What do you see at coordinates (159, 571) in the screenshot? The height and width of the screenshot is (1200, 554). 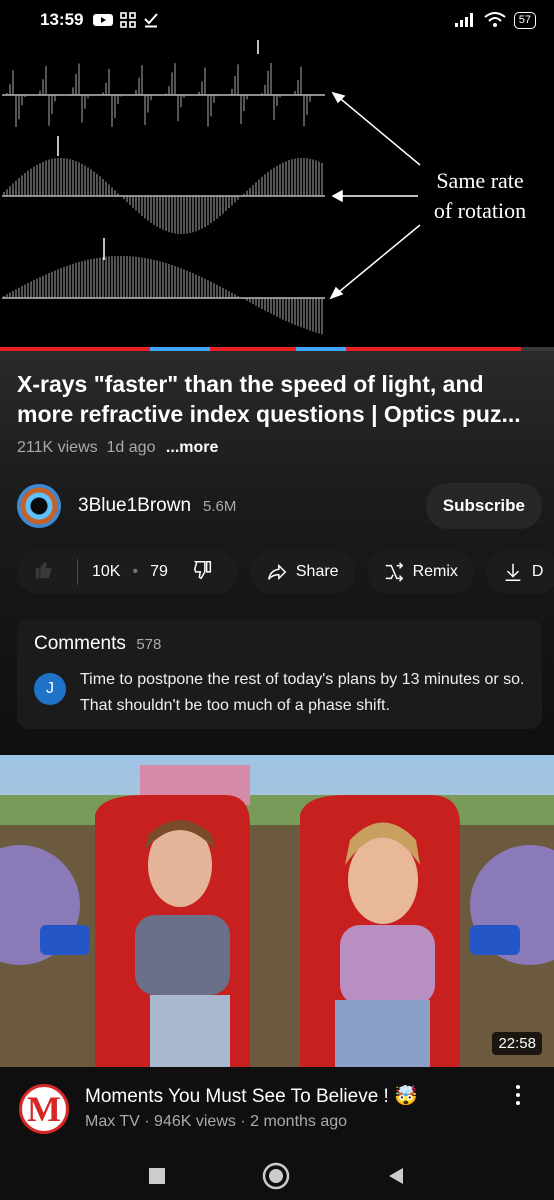 I see `comment-count-badge: 79` at bounding box center [159, 571].